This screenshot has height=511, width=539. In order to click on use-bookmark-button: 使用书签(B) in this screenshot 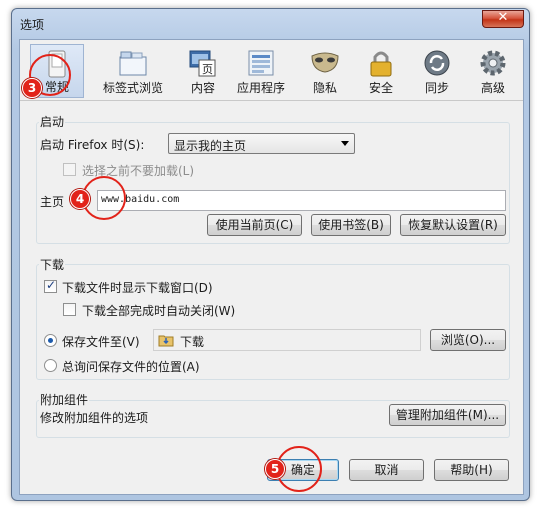, I will do `click(351, 225)`.